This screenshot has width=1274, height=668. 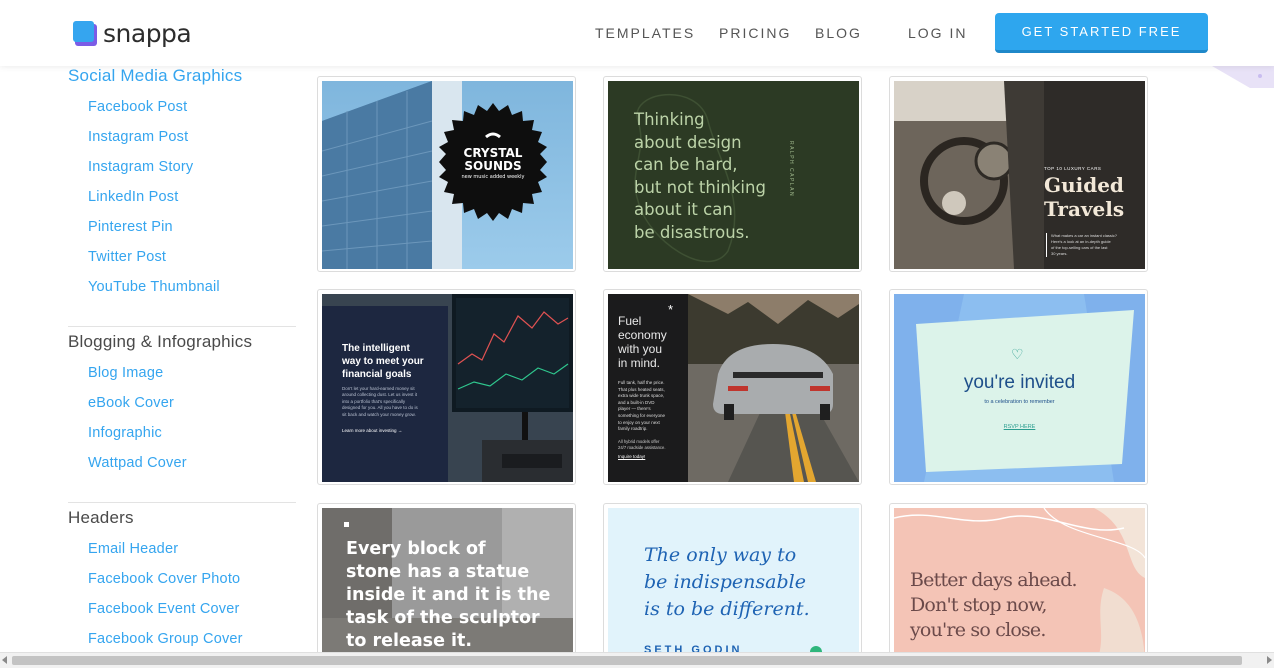 I want to click on quote-line: you're so close., so click(x=978, y=630).